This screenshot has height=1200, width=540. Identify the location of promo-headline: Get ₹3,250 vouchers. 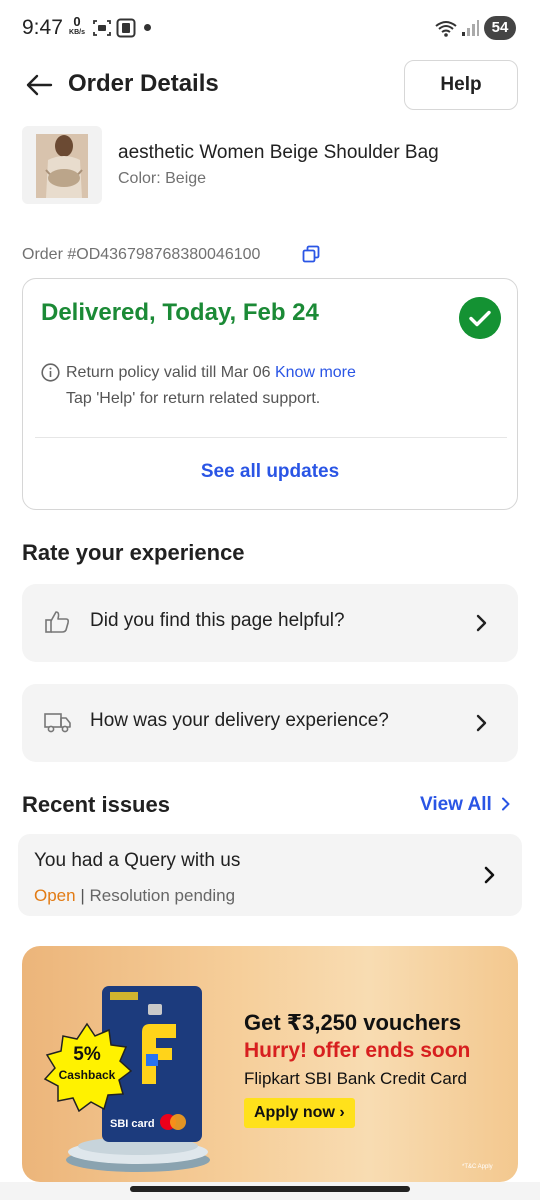
(353, 1022).